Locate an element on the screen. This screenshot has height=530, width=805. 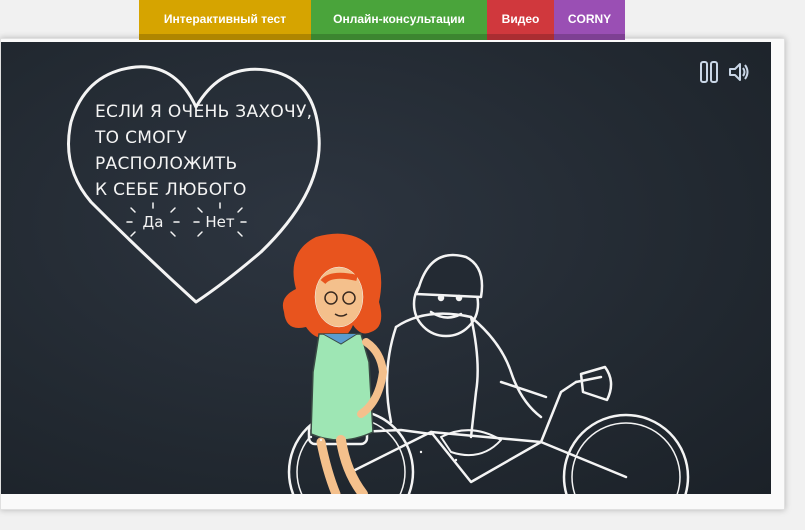
question-line-3: к себе любого is located at coordinates (171, 190).